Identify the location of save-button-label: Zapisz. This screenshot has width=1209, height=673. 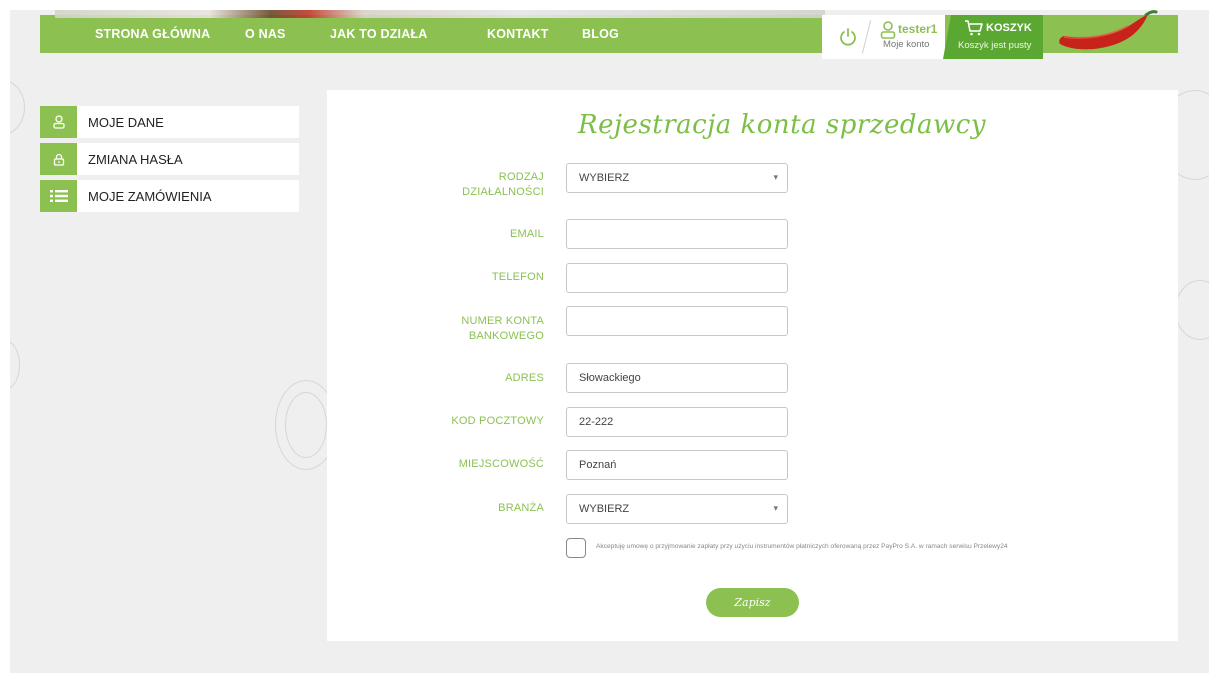
(752, 602).